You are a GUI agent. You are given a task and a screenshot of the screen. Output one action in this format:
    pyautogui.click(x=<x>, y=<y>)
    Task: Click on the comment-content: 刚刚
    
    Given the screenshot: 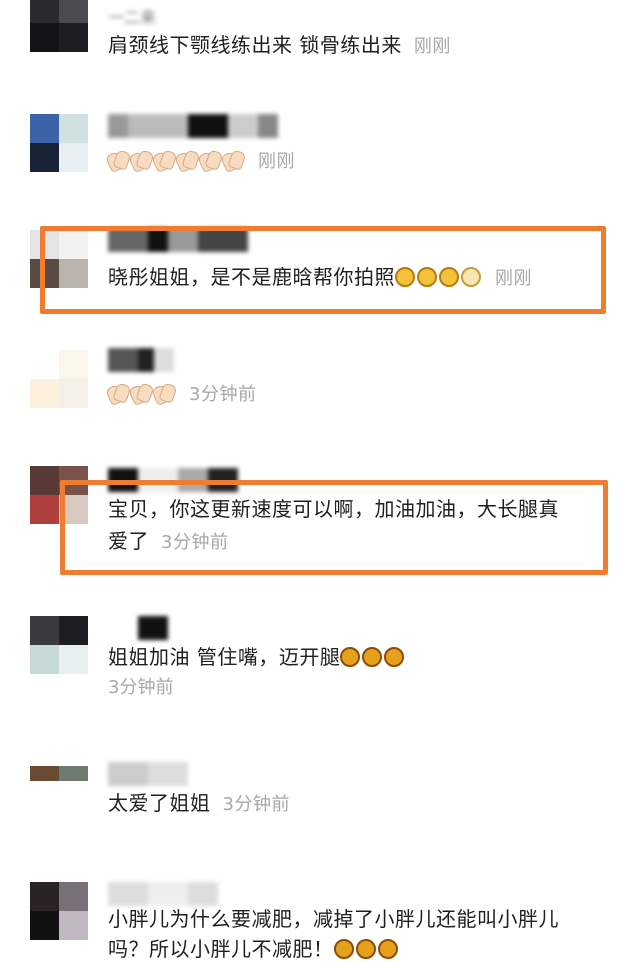 What is the action you would take?
    pyautogui.click(x=201, y=161)
    